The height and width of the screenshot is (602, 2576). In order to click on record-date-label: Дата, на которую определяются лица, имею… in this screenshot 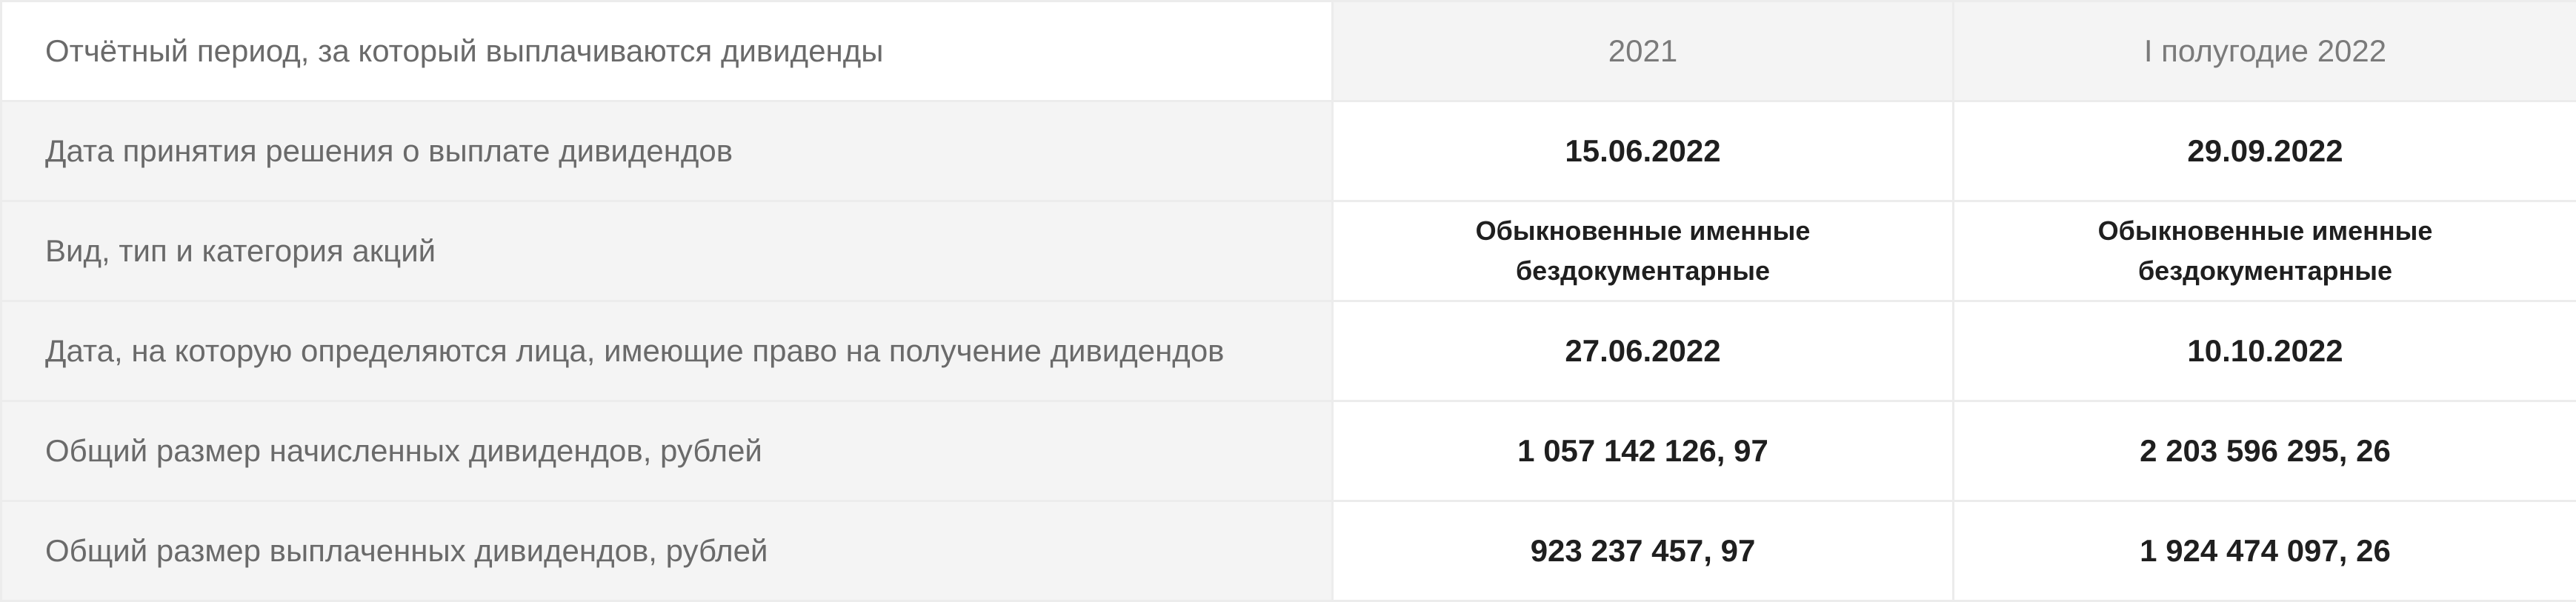, I will do `click(667, 351)`.